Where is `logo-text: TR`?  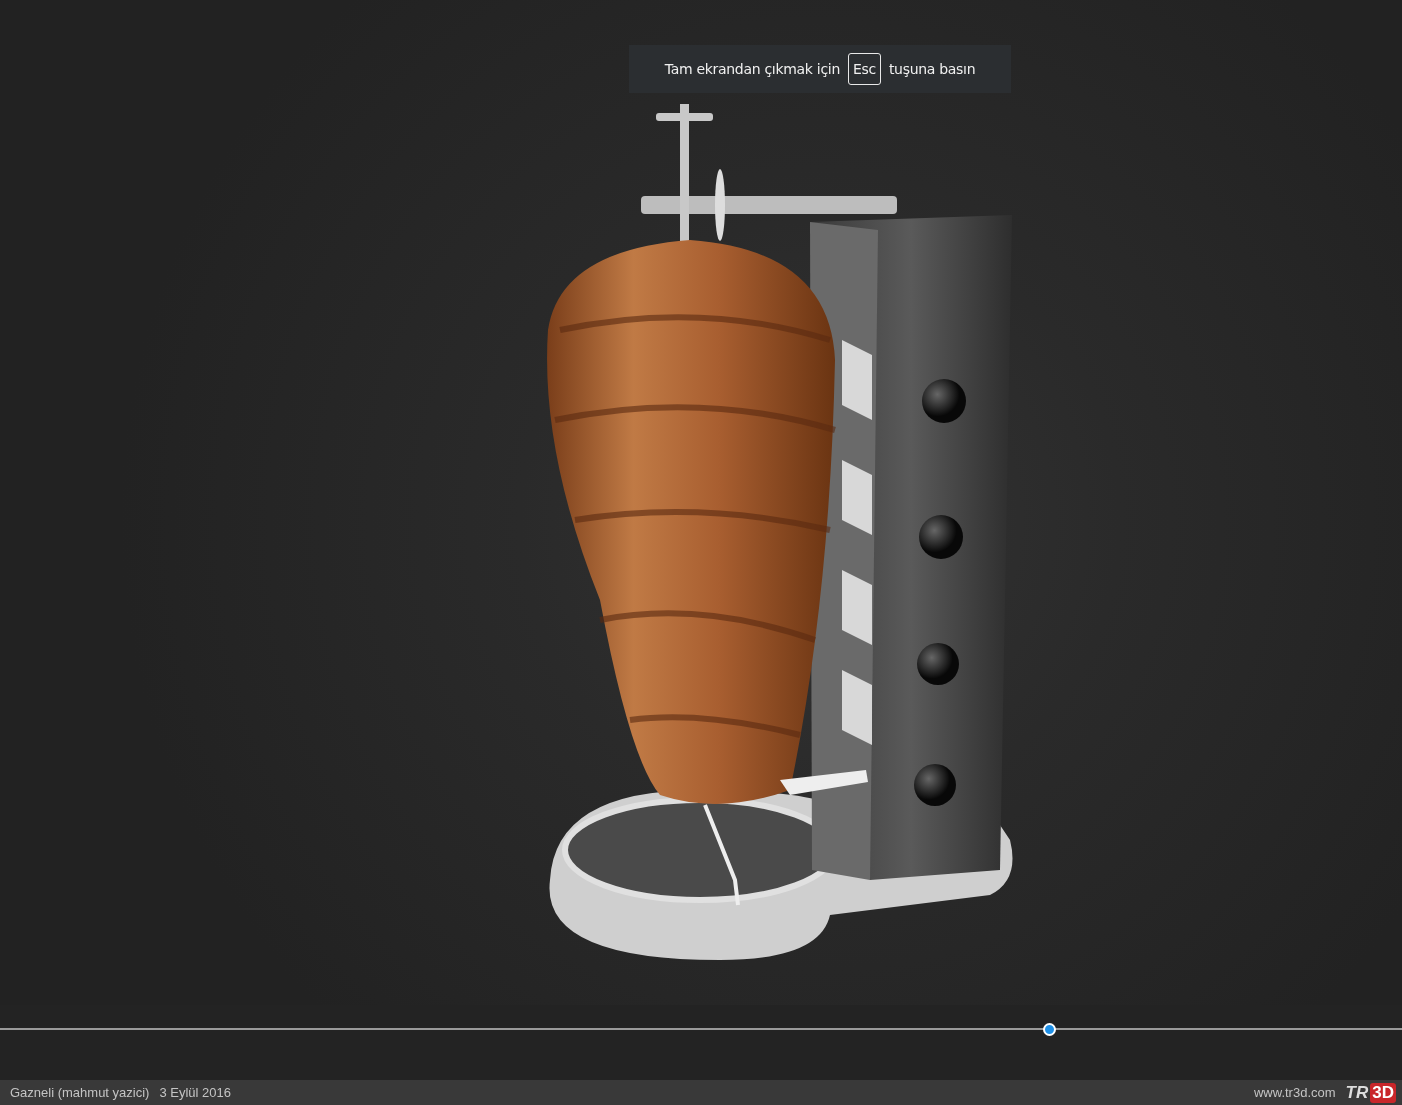
logo-text: TR is located at coordinates (1357, 1092).